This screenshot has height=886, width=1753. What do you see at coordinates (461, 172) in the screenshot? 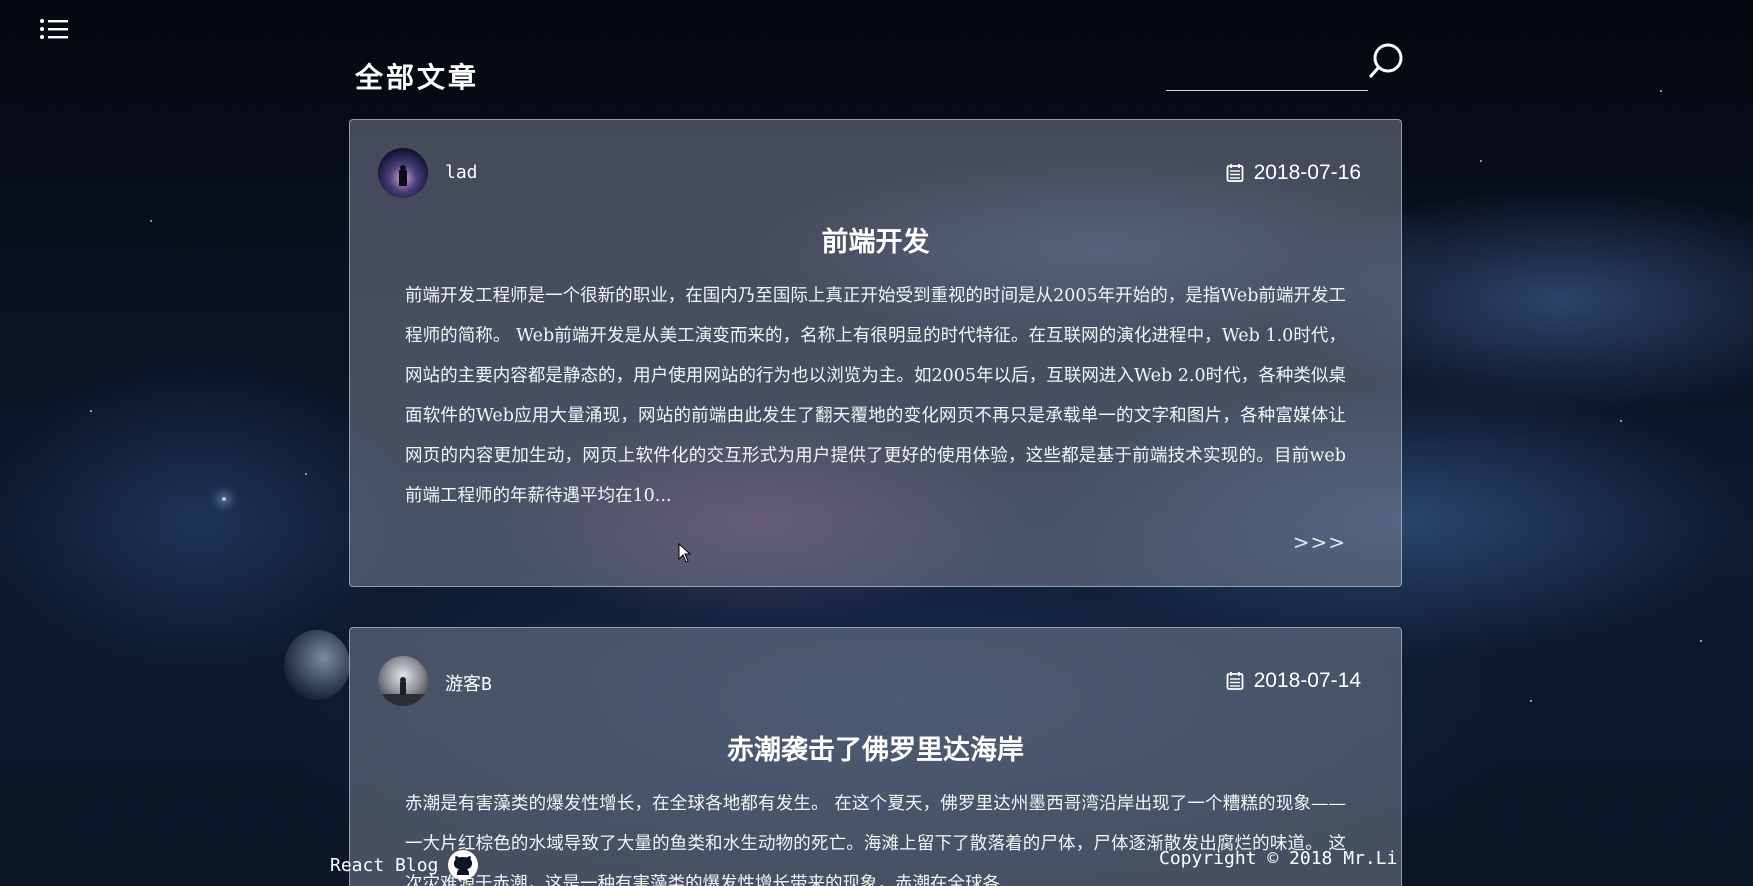
I see `author-name: lad` at bounding box center [461, 172].